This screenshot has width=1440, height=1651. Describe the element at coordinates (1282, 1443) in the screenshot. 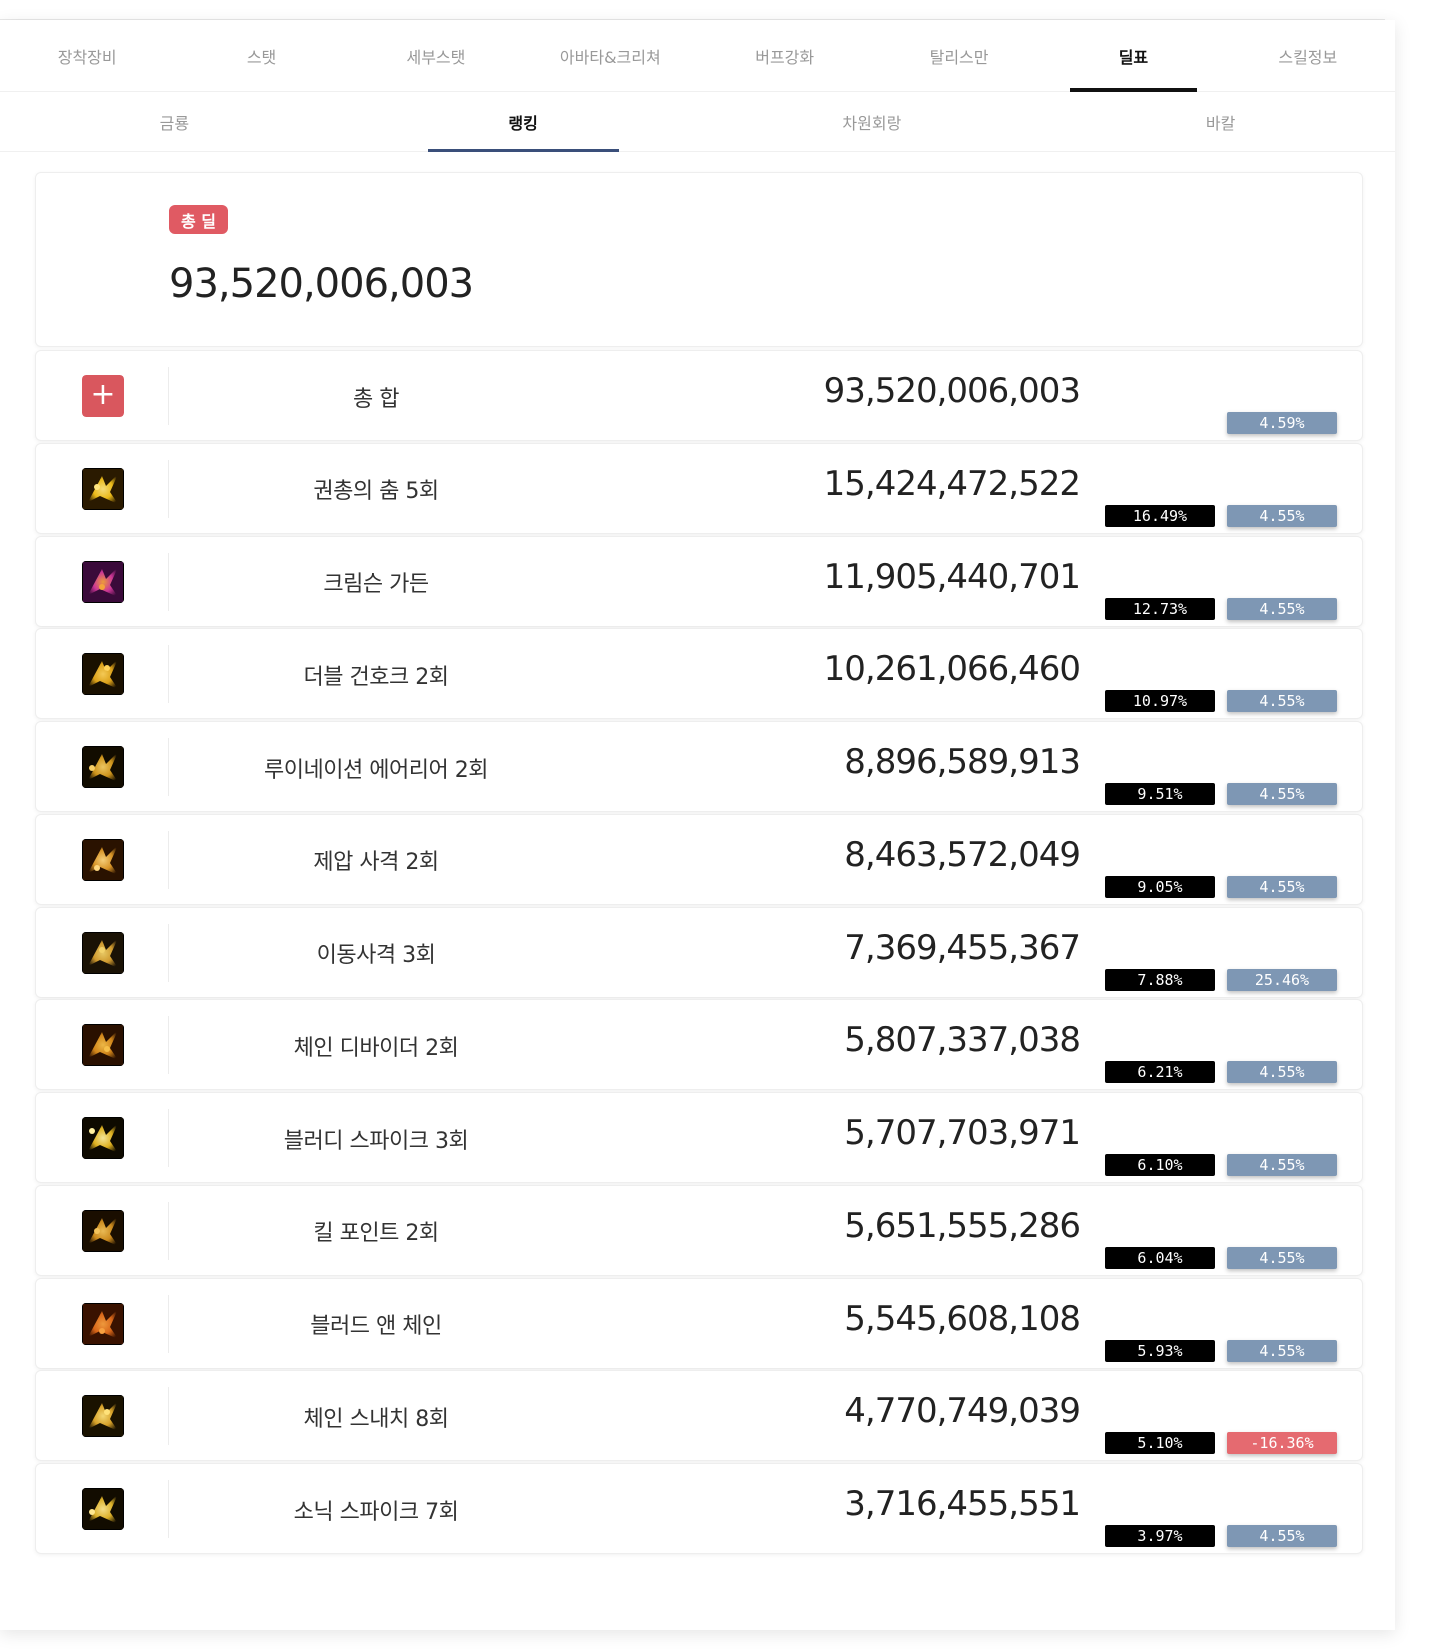

I see `damage-change-badge: -16.36%` at that location.